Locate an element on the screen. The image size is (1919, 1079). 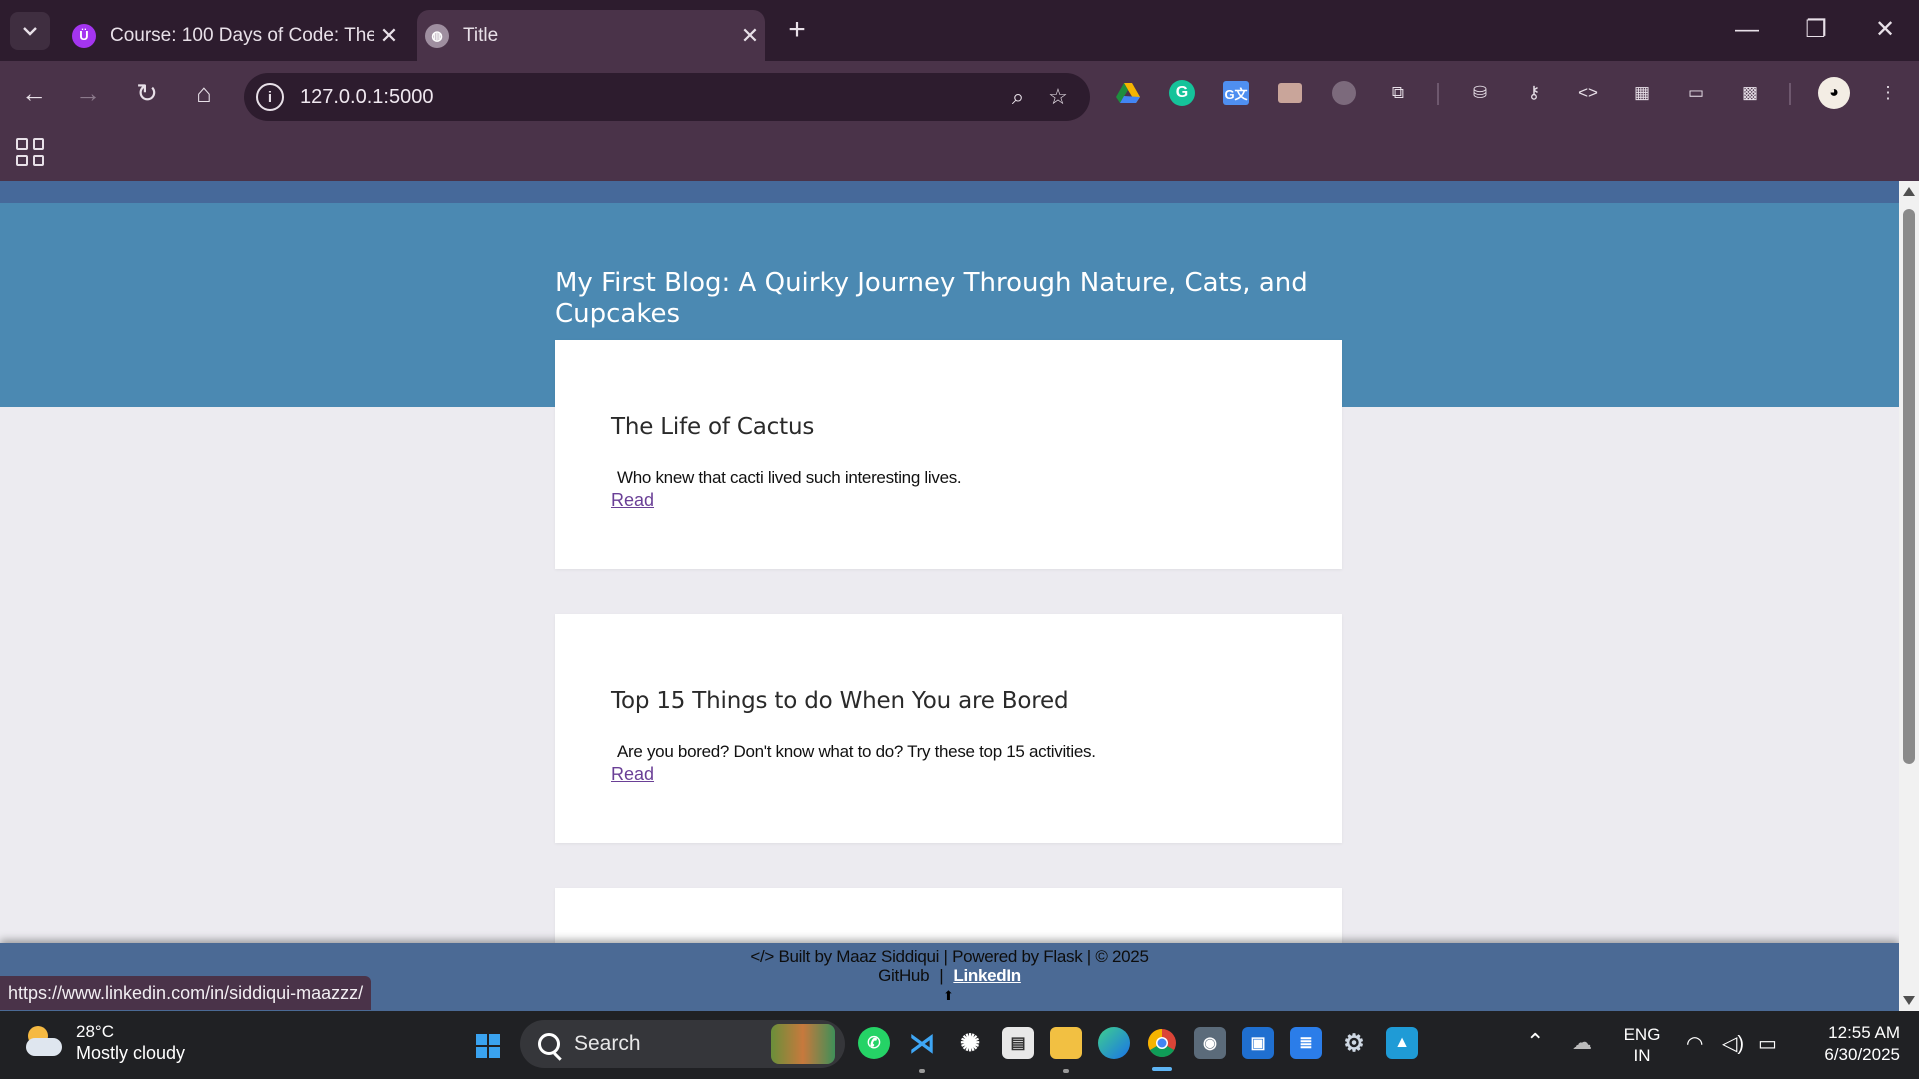
weather-condition: Mostly cloudy is located at coordinates (131, 1053).